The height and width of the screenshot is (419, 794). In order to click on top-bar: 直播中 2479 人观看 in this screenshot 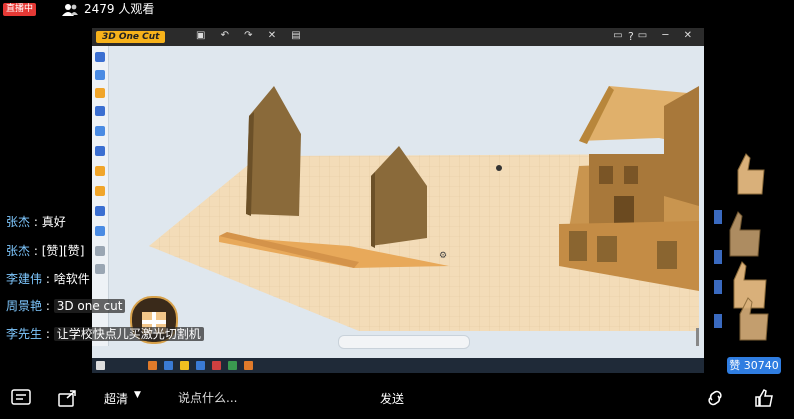, I will do `click(397, 10)`.